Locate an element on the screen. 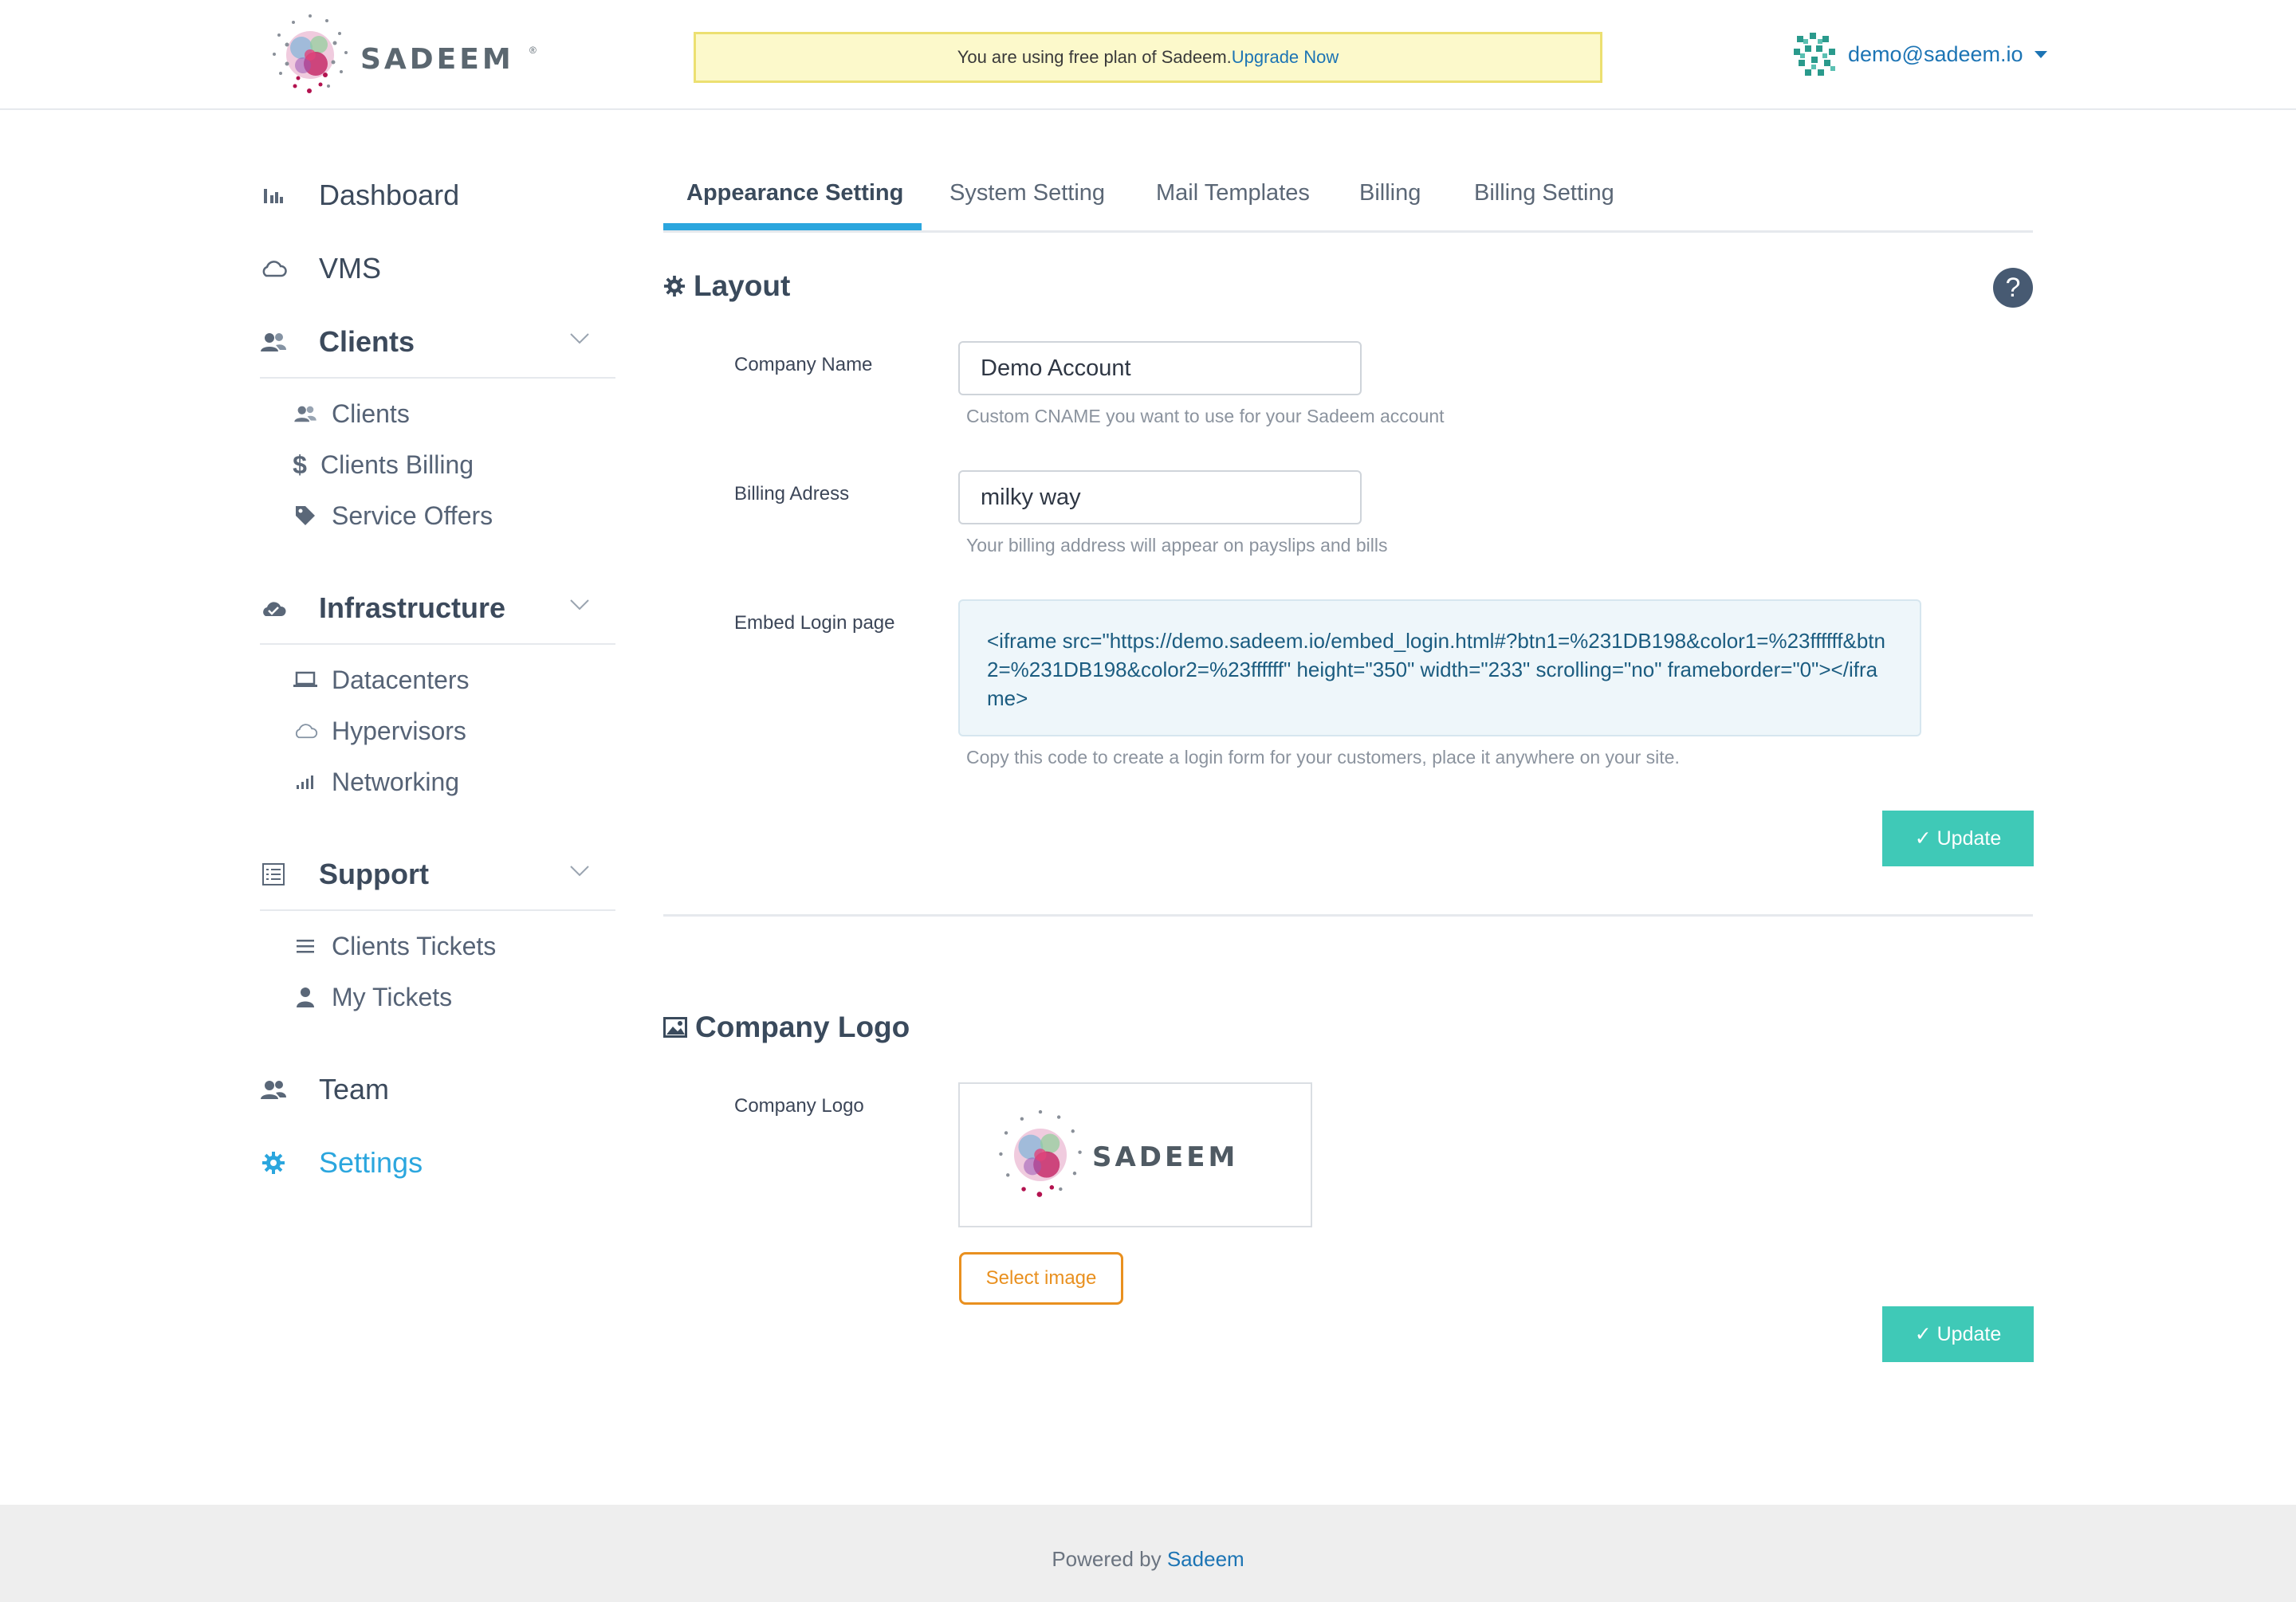  sidebar-item-label: Settings is located at coordinates (371, 1162).